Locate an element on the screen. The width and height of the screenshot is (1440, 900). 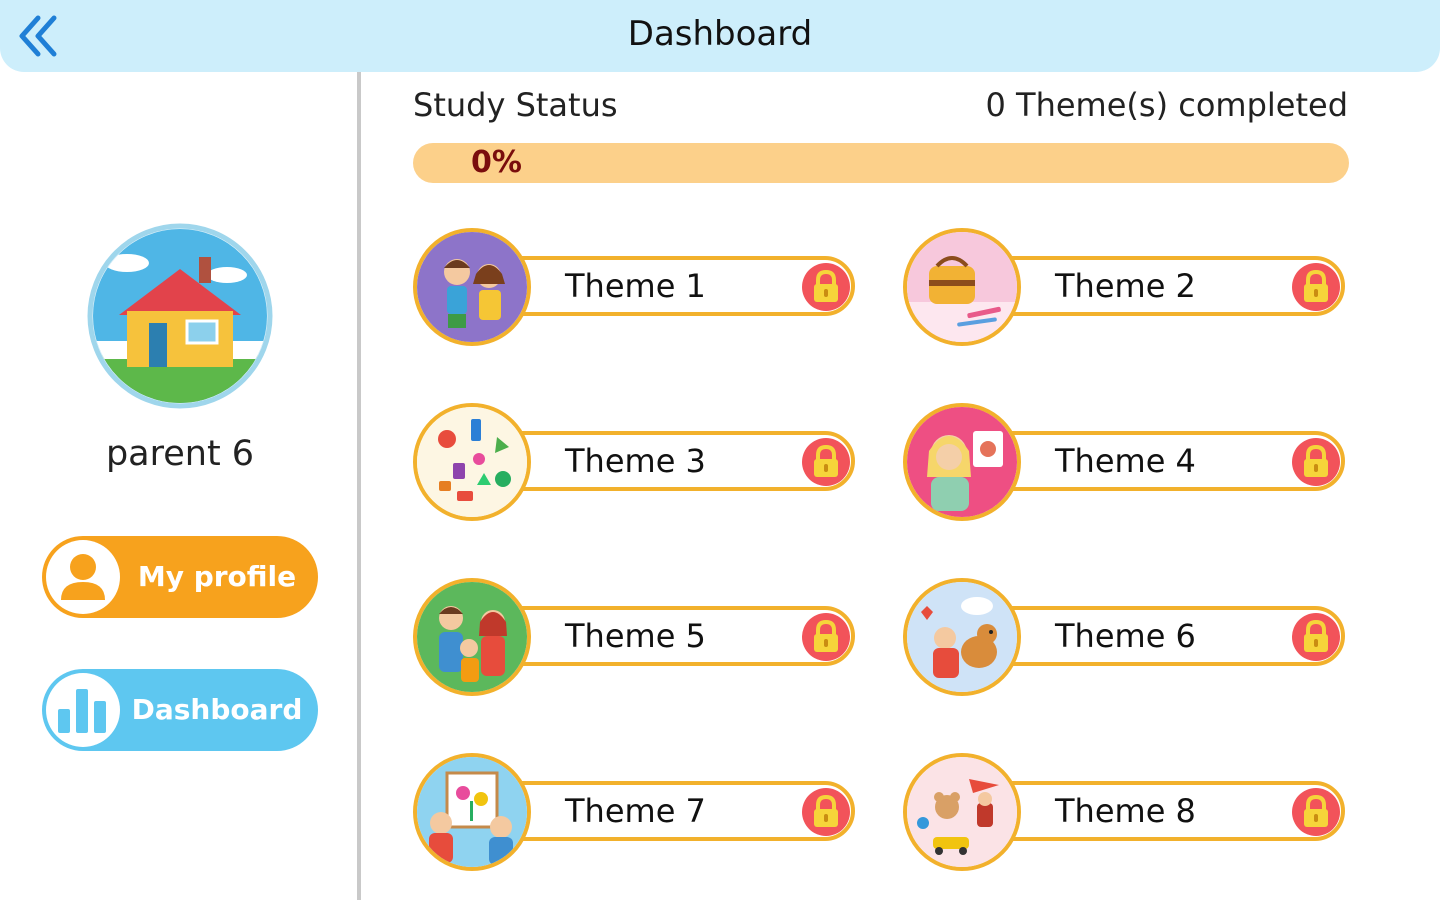
dog-and-child-image-icon is located at coordinates (962, 637).